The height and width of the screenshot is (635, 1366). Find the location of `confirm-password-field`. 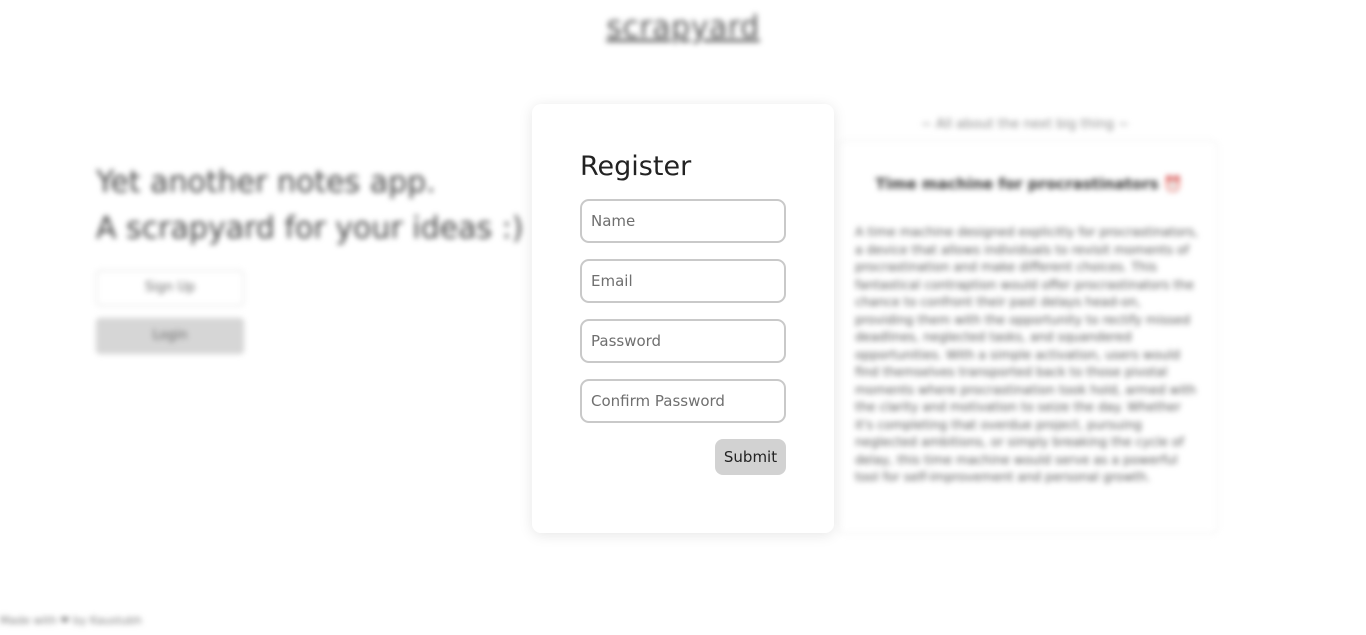

confirm-password-field is located at coordinates (683, 401).